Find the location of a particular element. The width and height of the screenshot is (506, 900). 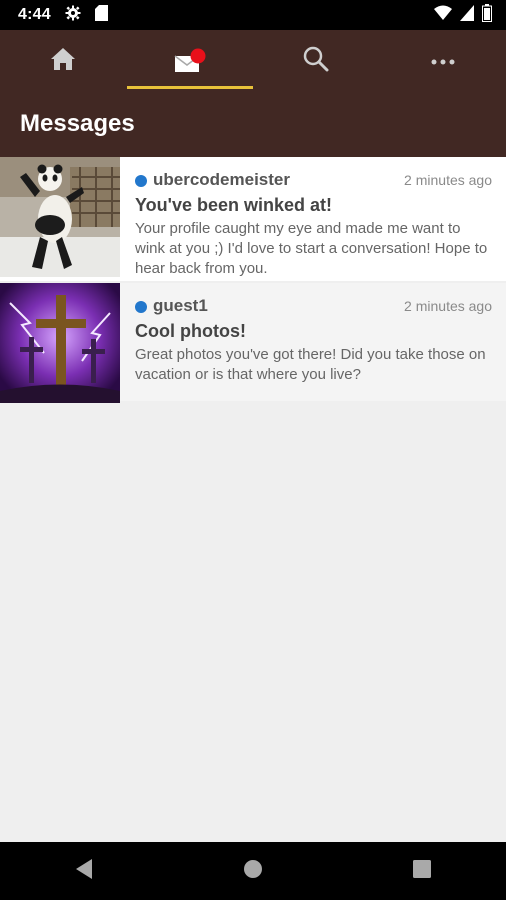

system-nav-bar is located at coordinates (253, 871).